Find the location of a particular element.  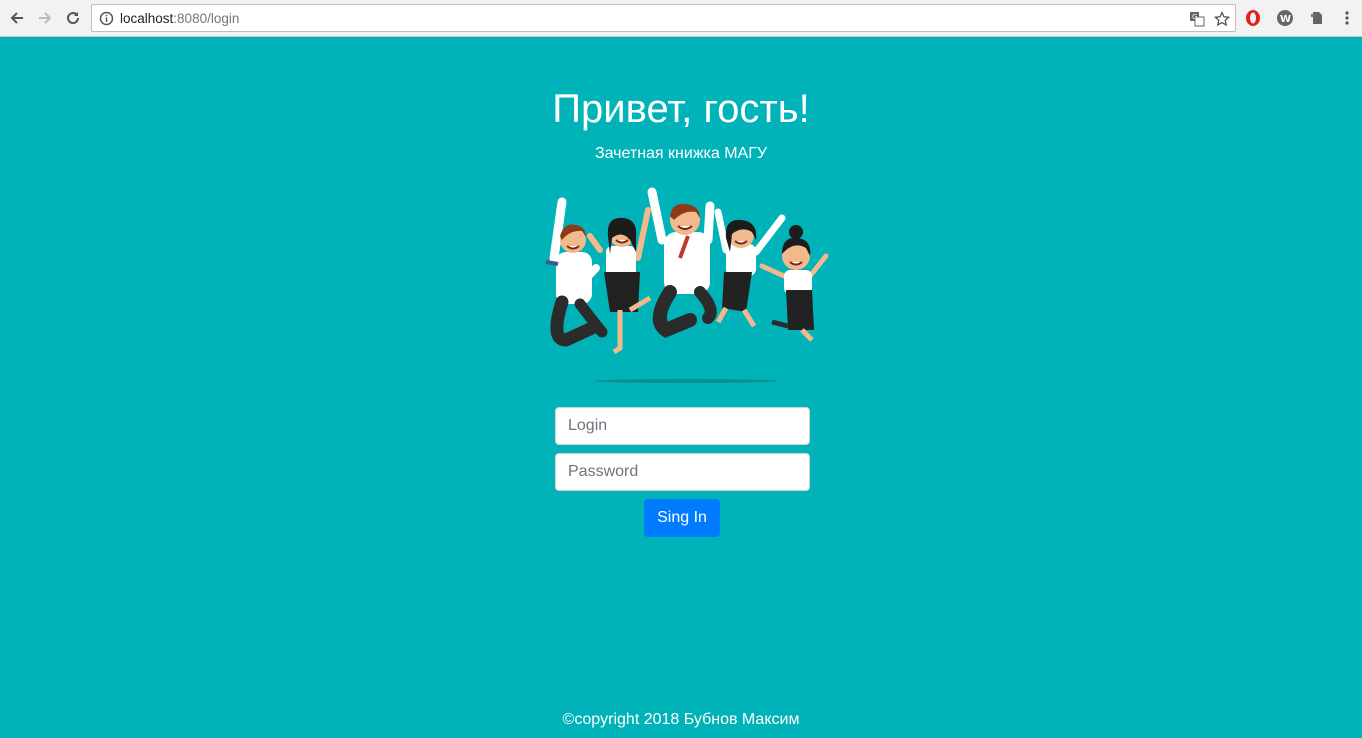

reload-icon is located at coordinates (73, 18).